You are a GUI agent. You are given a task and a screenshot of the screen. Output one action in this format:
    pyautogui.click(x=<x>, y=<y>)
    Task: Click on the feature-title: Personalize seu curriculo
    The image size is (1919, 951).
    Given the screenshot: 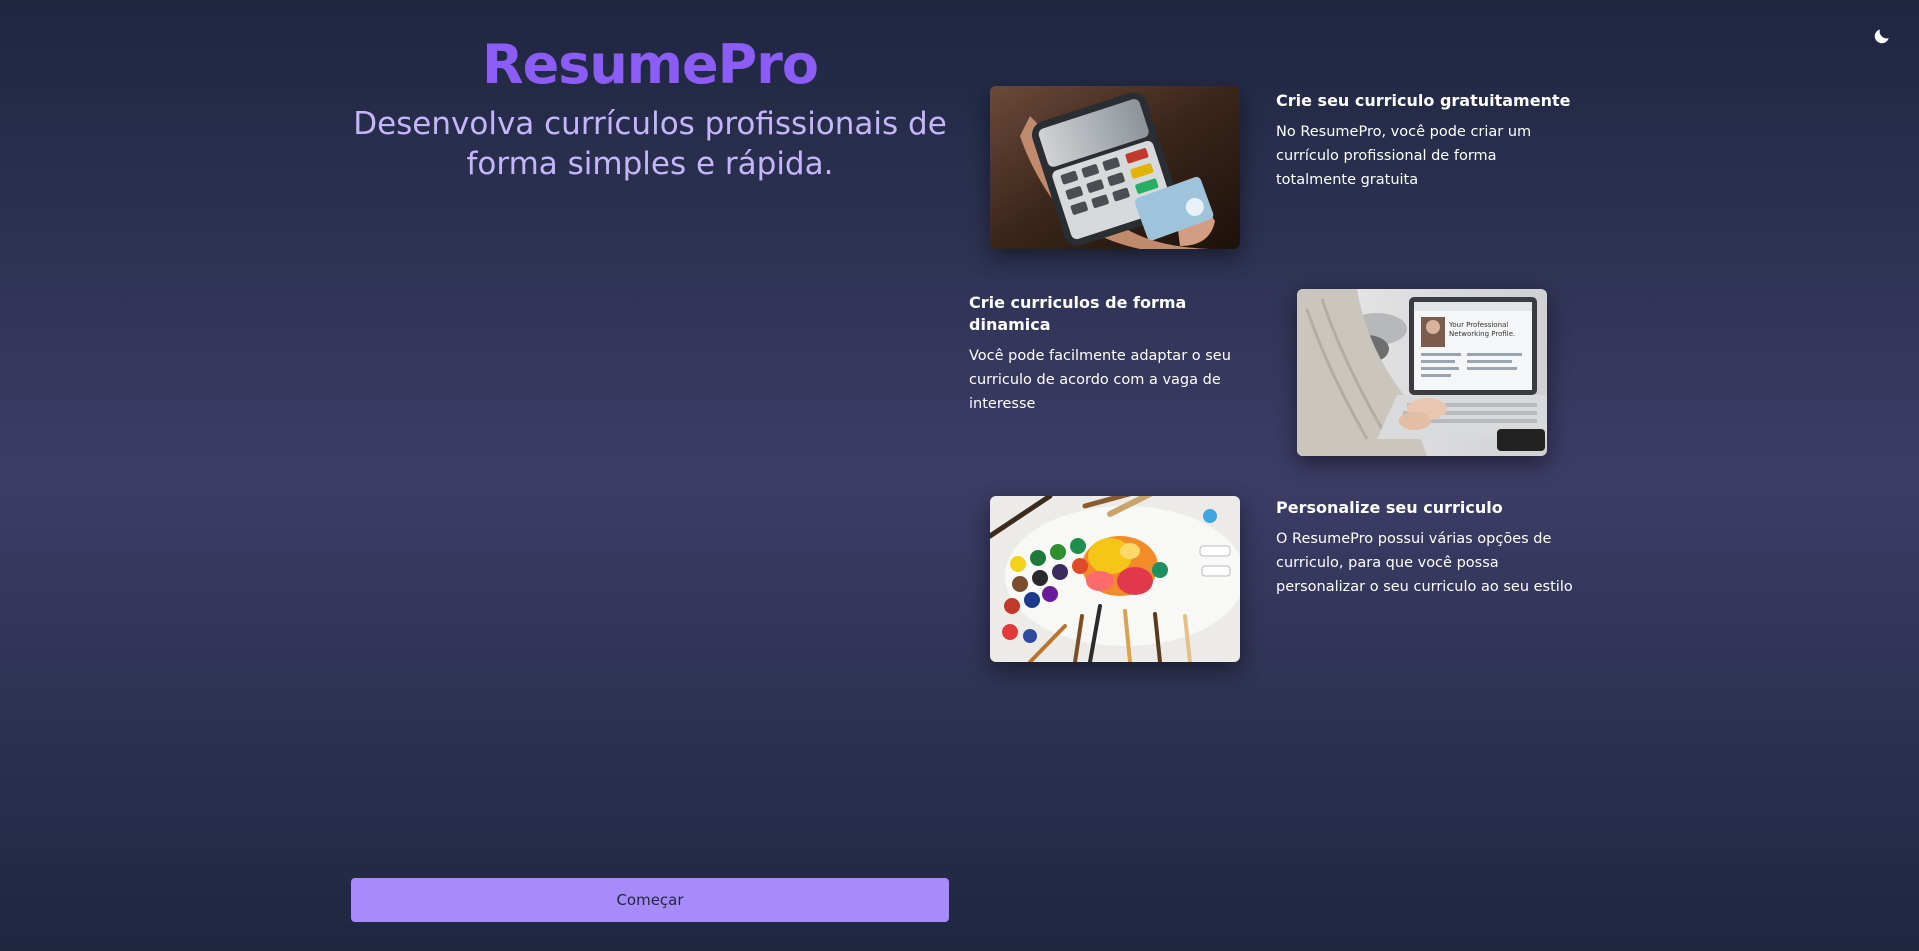 What is the action you would take?
    pyautogui.click(x=1389, y=507)
    